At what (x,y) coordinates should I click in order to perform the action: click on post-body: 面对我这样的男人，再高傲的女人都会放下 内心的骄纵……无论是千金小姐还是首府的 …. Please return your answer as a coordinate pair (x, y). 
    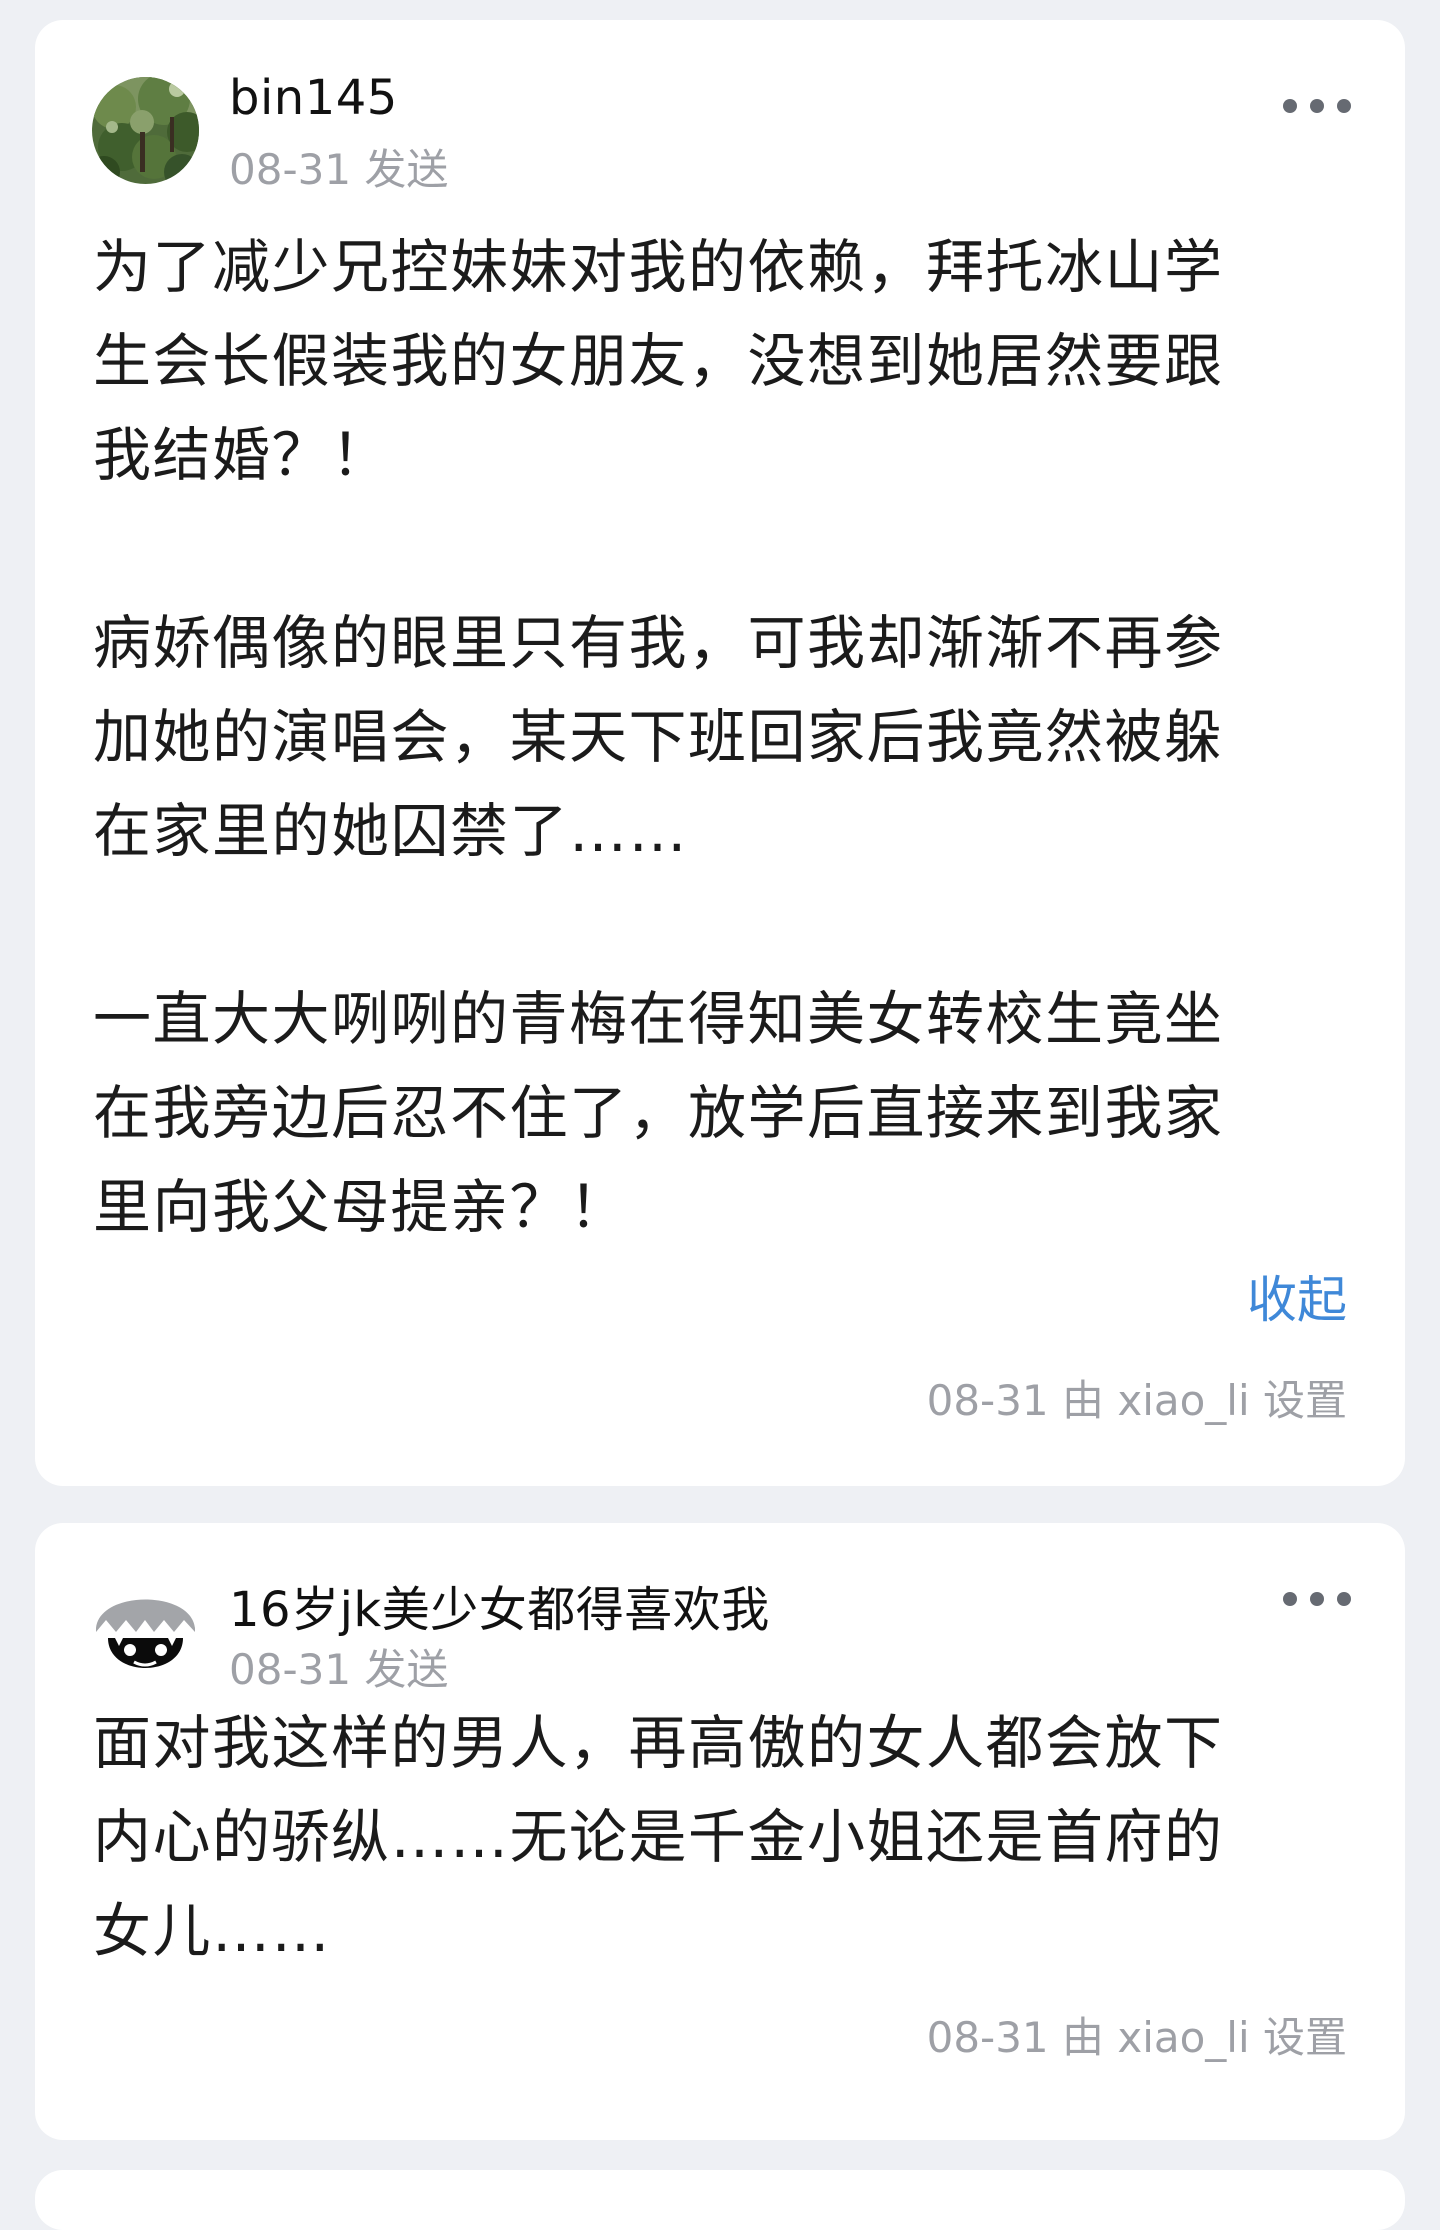
    Looking at the image, I should click on (722, 1837).